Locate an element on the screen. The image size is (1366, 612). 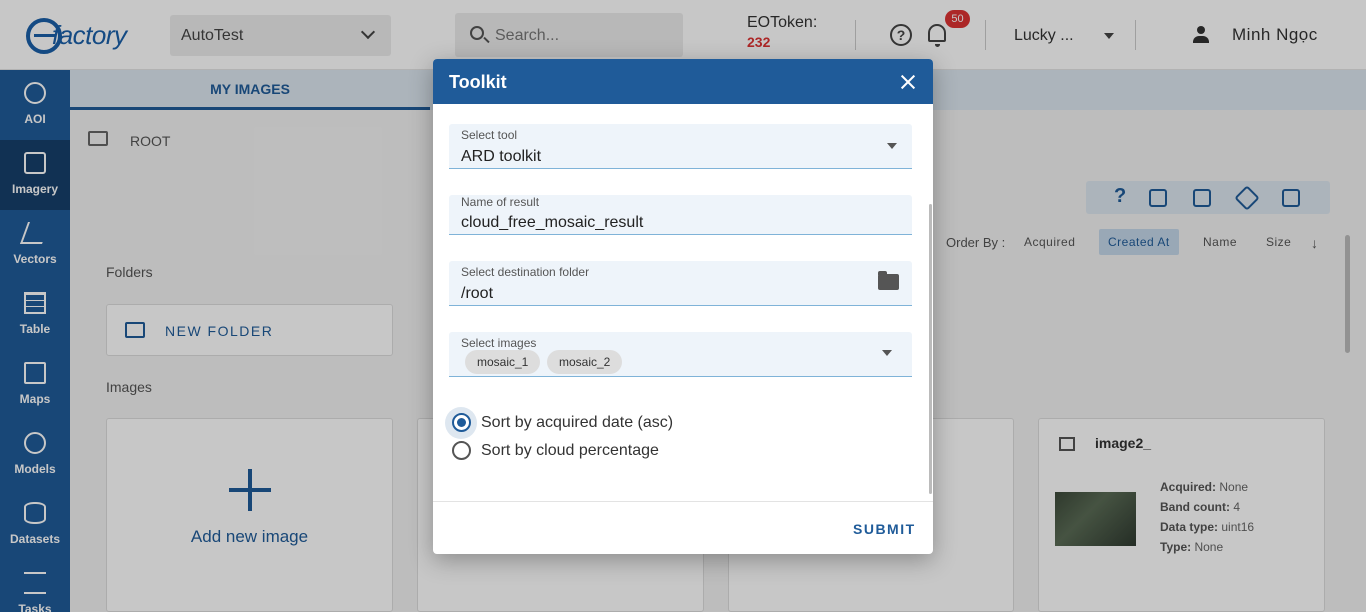
select-images-field: Select images mosaic_1 mosaic_2 is located at coordinates (680, 354).